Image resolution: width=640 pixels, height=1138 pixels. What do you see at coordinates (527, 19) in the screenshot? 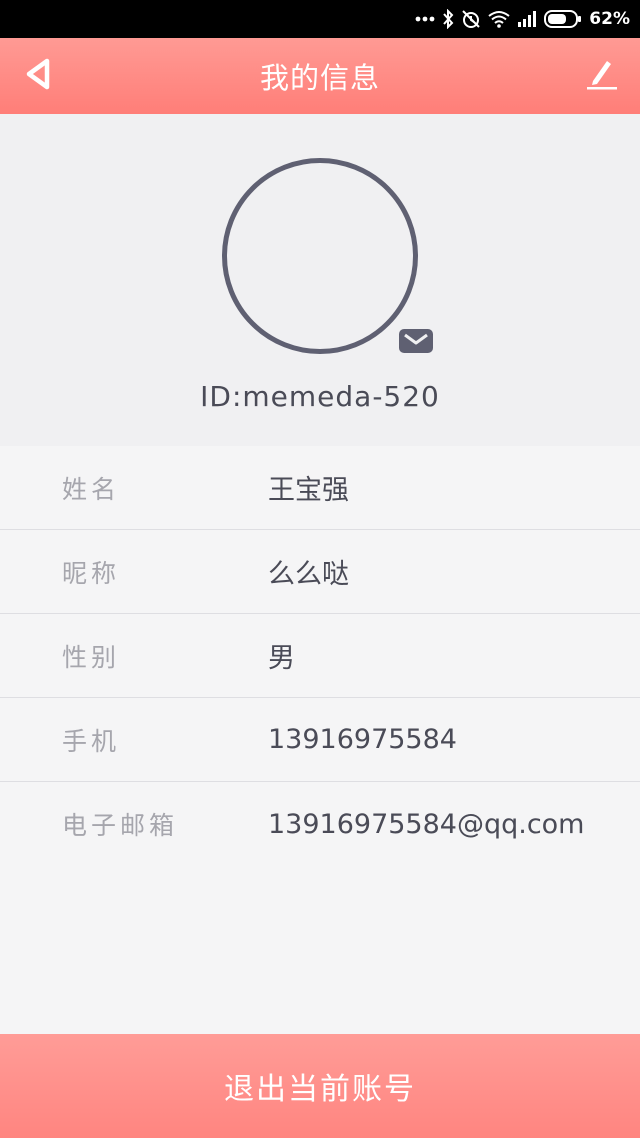
I see `signal-icon` at bounding box center [527, 19].